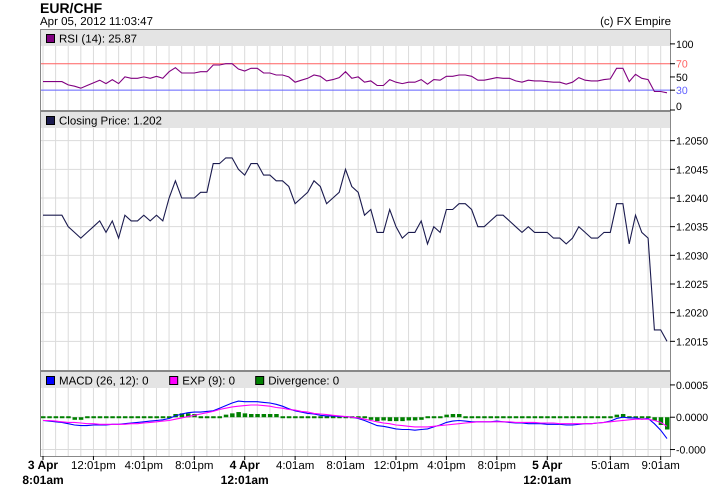 This screenshot has height=487, width=710. I want to click on y-tick-label: 1.2050, so click(692, 142).